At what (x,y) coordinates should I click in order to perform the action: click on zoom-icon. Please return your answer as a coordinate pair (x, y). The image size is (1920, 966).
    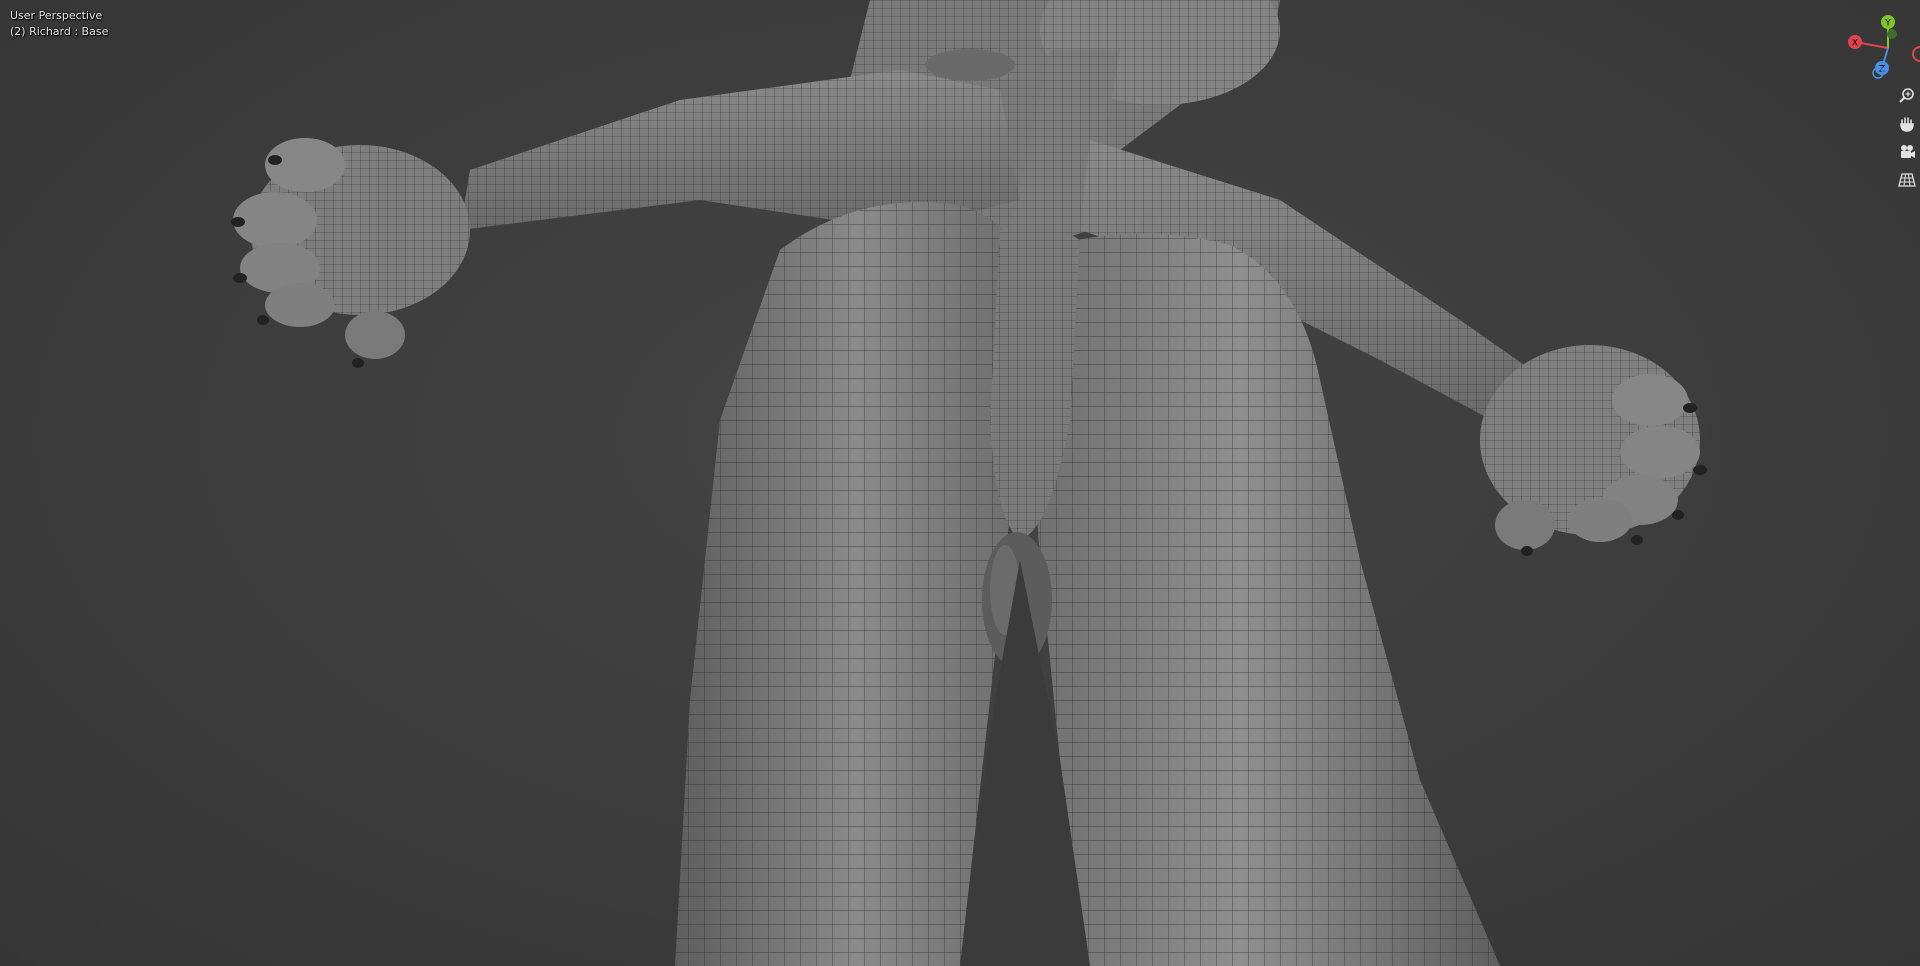
    Looking at the image, I should click on (1906, 95).